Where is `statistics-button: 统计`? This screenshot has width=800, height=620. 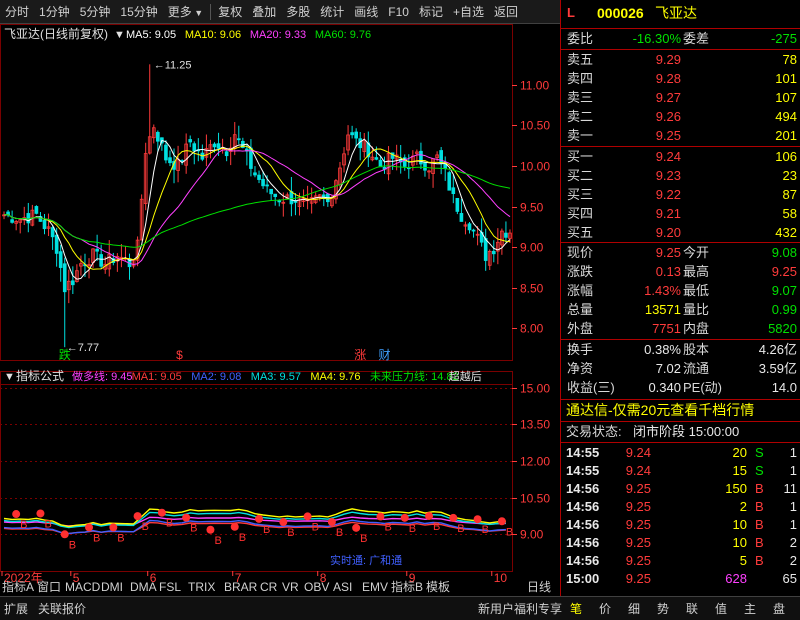
statistics-button: 统计 is located at coordinates (332, 12).